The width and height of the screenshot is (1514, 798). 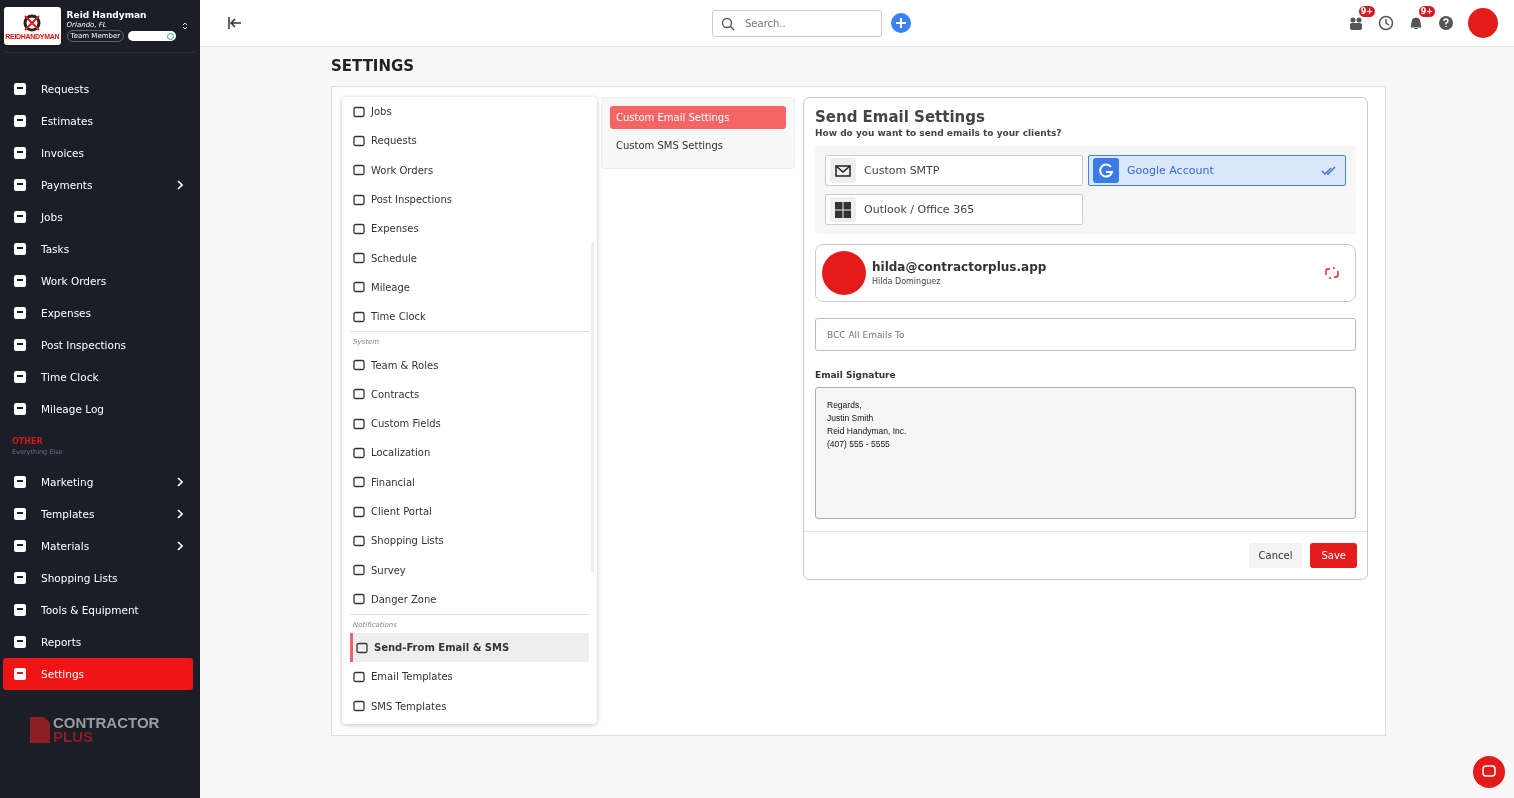 I want to click on sidebar-item: Mileage Log, so click(x=98, y=409).